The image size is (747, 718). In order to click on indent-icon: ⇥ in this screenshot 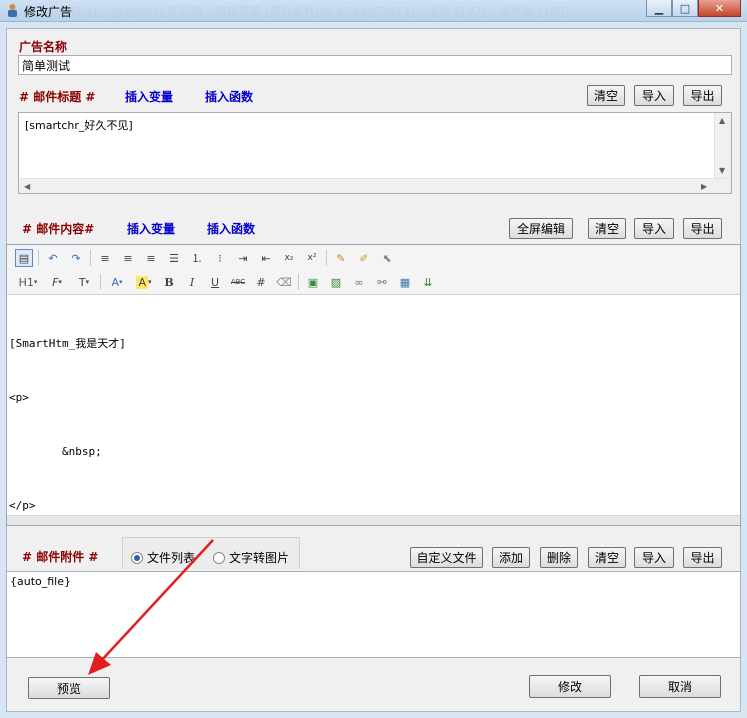, I will do `click(243, 258)`.